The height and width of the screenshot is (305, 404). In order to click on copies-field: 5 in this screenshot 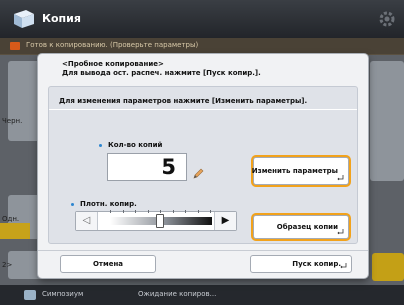, I will do `click(147, 167)`.